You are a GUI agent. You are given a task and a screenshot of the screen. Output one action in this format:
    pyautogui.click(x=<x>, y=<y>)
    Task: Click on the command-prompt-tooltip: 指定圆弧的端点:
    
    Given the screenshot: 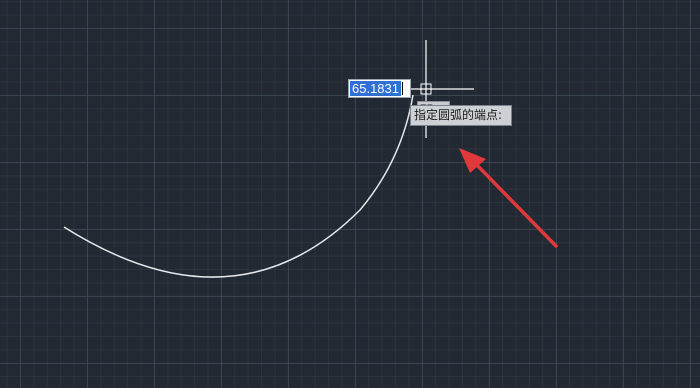 What is the action you would take?
    pyautogui.click(x=461, y=115)
    